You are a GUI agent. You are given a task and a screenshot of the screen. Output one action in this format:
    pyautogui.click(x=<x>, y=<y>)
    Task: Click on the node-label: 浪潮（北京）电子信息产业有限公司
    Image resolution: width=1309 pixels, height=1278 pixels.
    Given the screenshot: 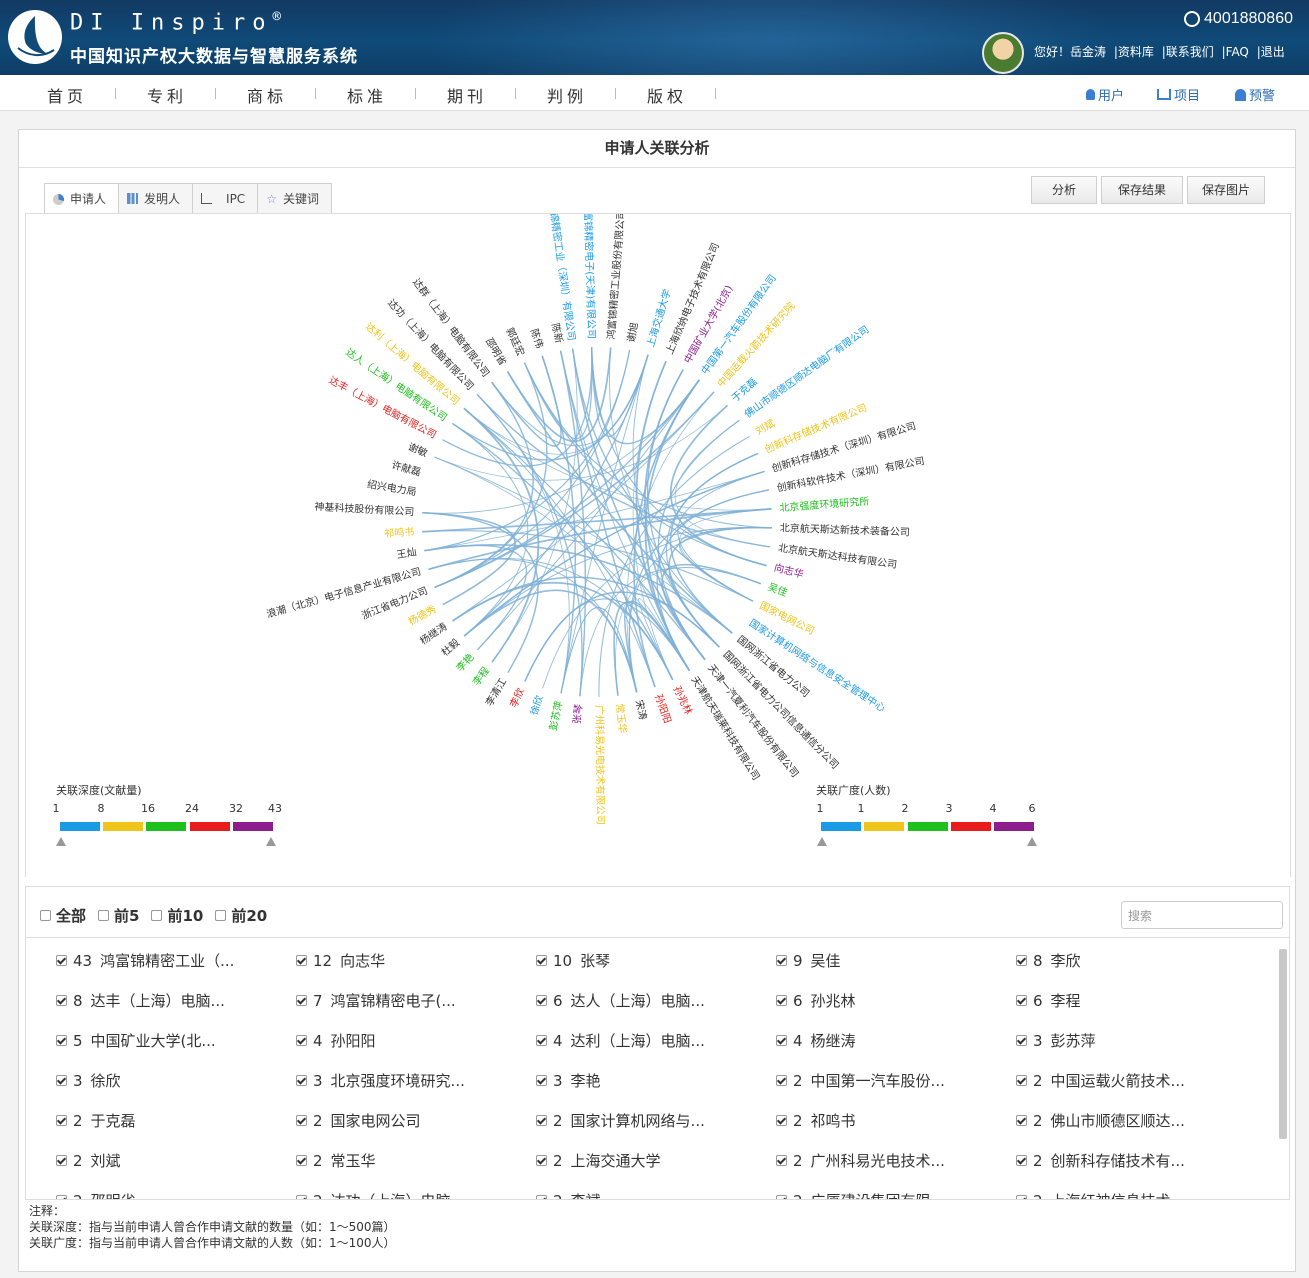 What is the action you would take?
    pyautogui.click(x=344, y=593)
    